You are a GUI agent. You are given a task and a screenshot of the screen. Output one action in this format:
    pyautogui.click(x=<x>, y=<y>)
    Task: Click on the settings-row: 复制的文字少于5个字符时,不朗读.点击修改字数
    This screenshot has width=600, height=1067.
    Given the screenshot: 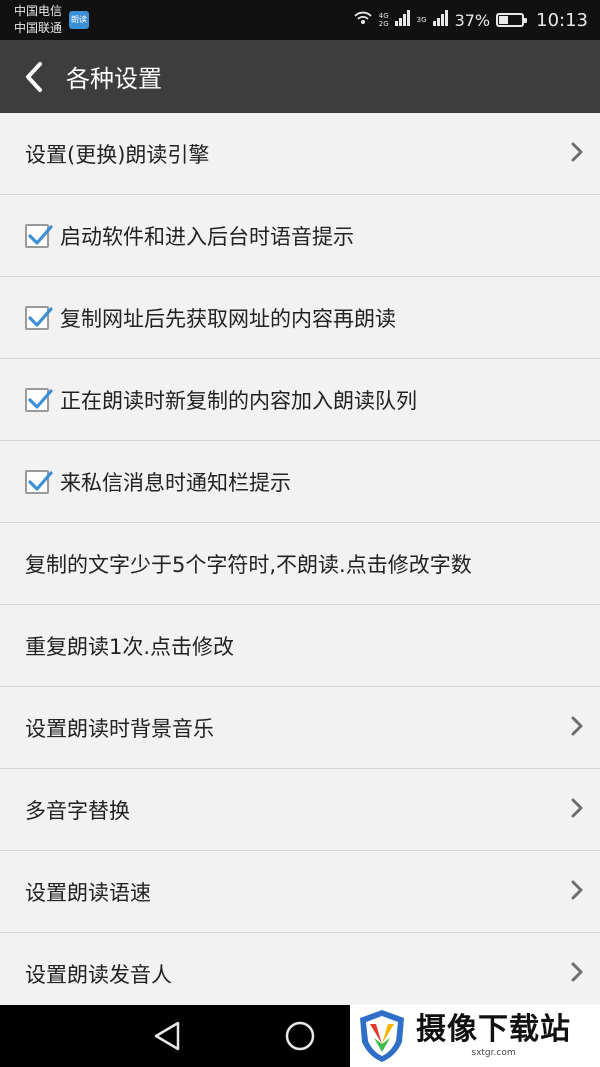 What is the action you would take?
    pyautogui.click(x=300, y=564)
    